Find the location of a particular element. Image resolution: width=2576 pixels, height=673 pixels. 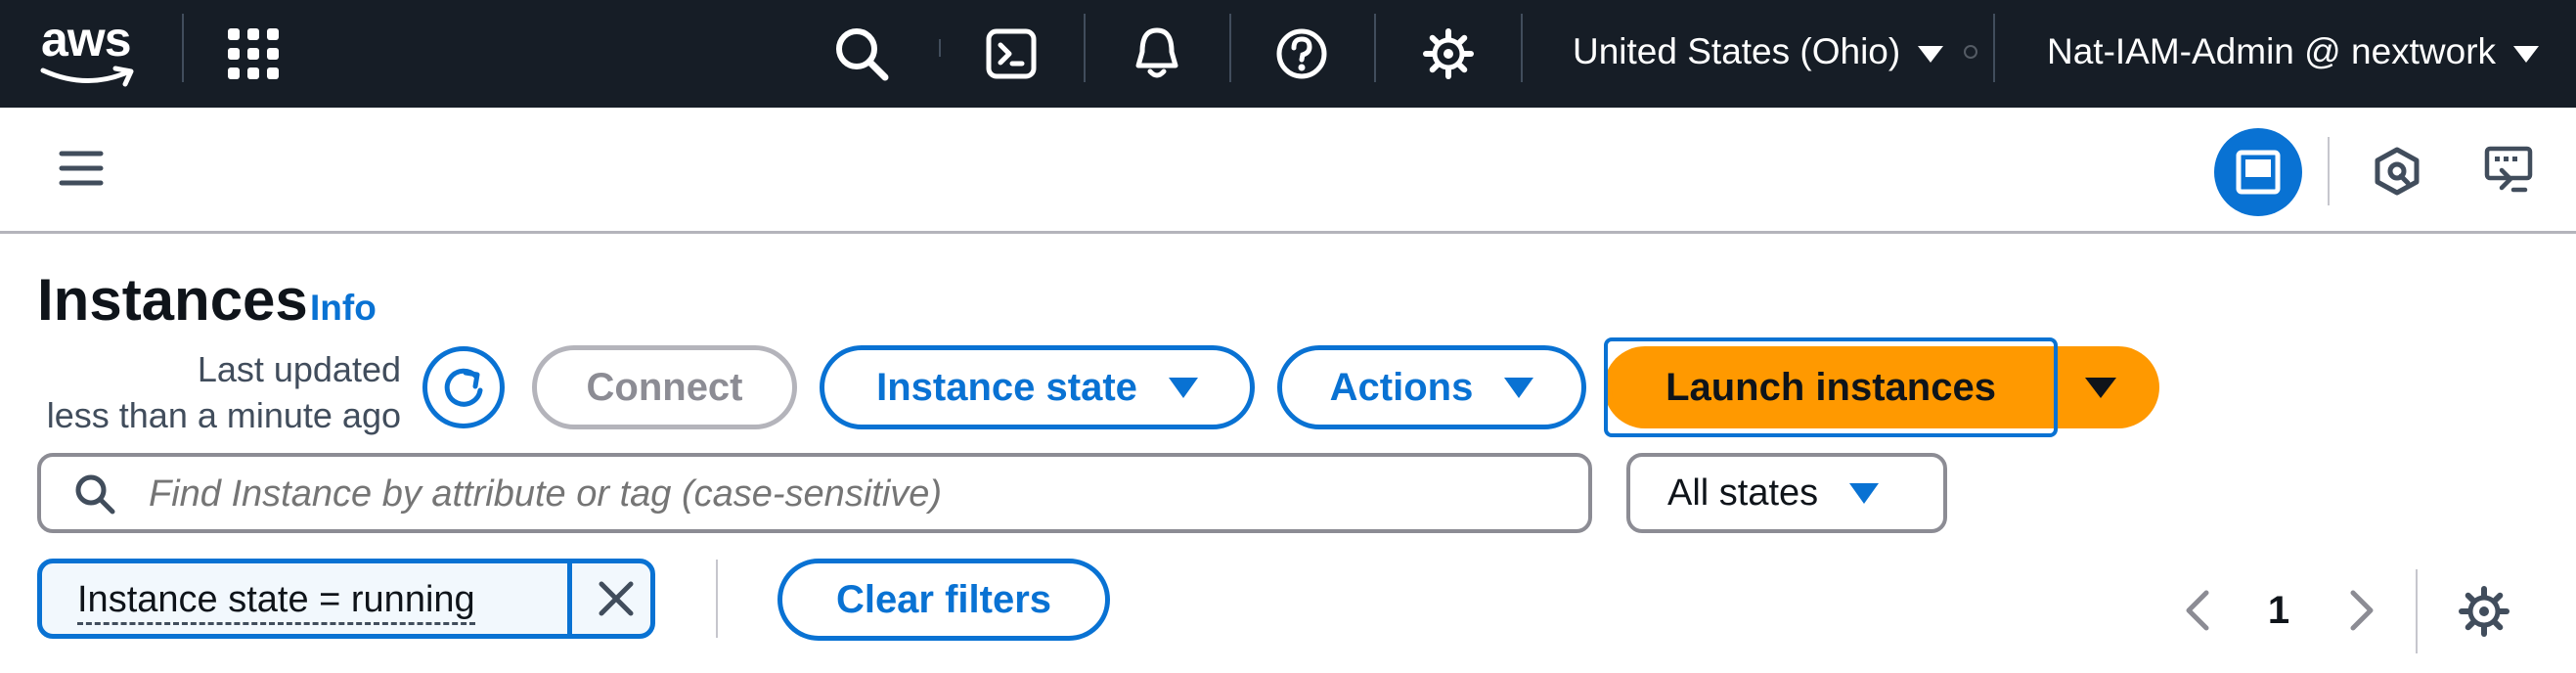

bell-icon is located at coordinates (1157, 54).